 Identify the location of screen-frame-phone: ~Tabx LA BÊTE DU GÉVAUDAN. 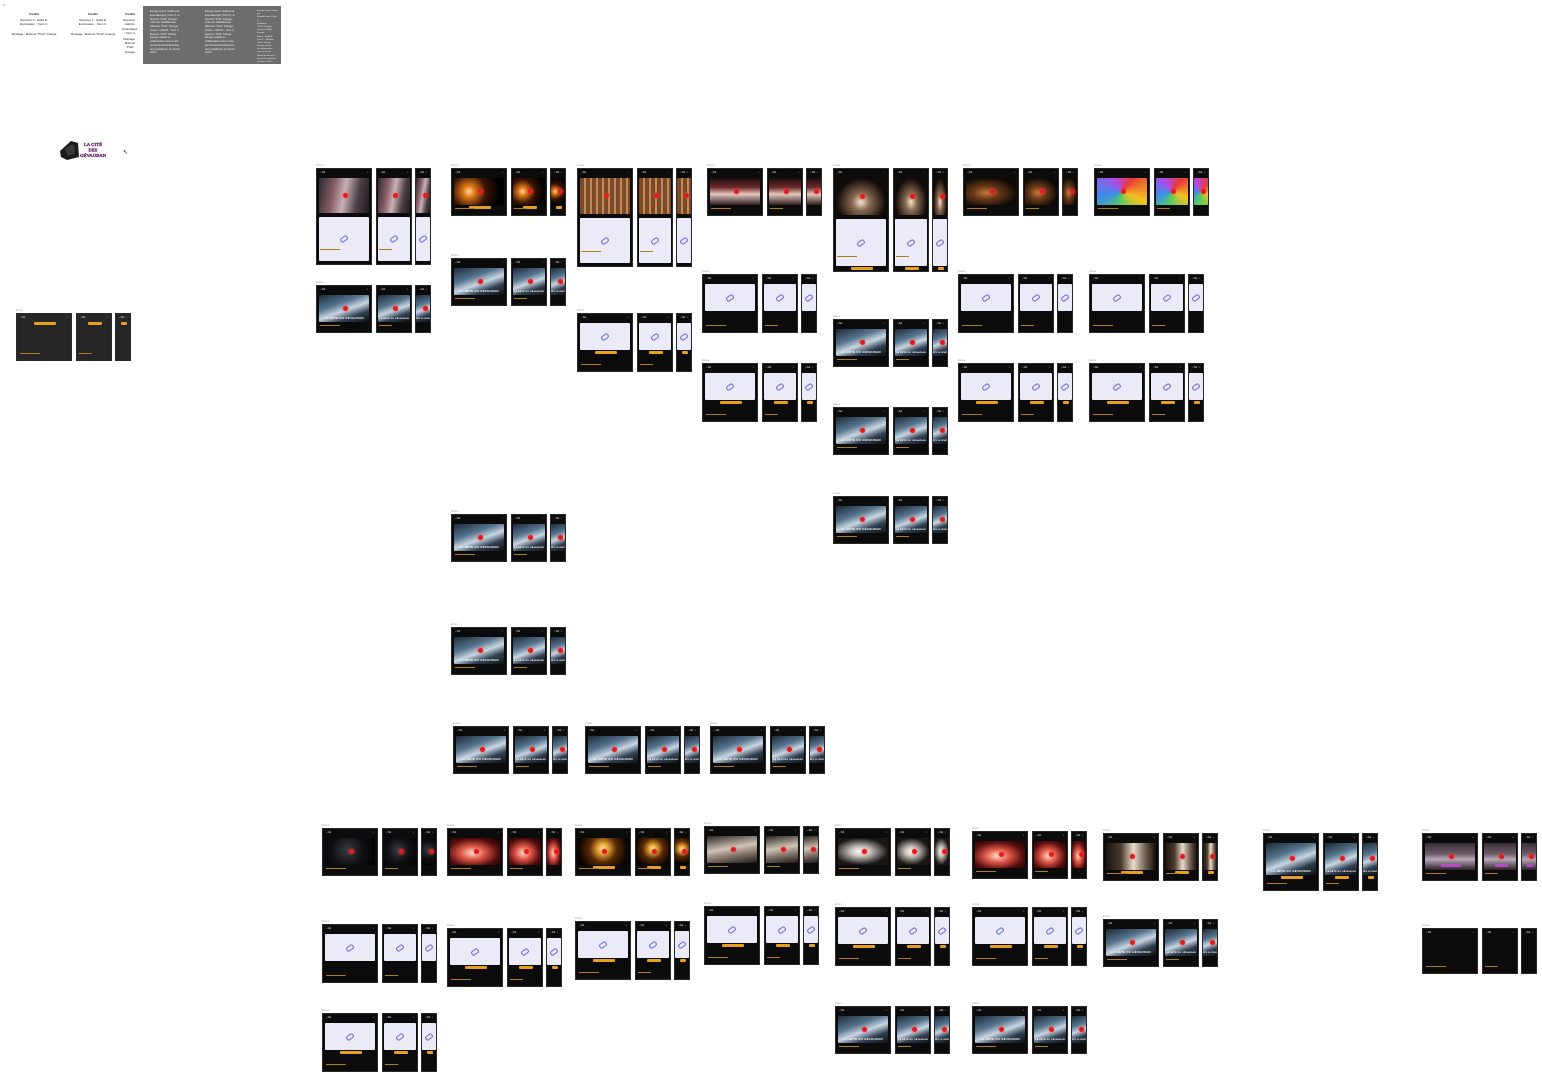
(940, 343).